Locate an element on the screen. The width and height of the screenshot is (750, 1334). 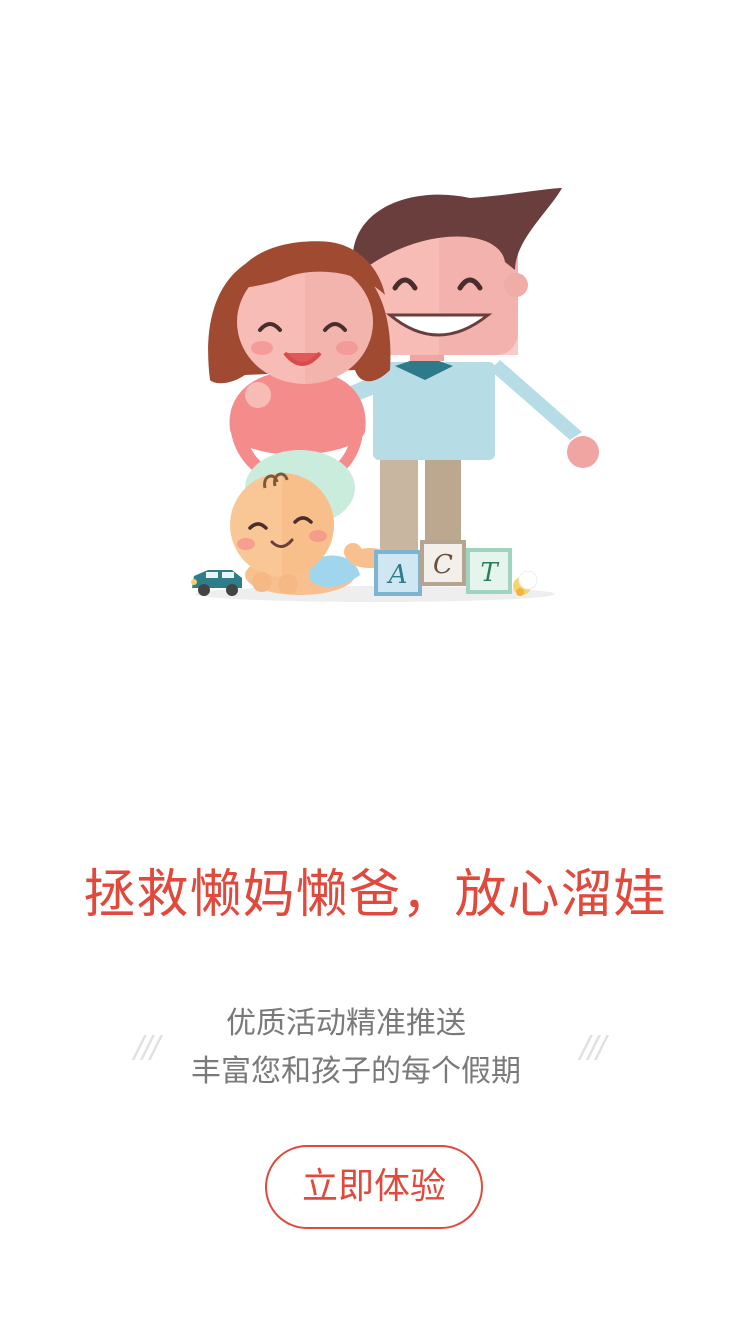
block-letter-c: C is located at coordinates (443, 565).